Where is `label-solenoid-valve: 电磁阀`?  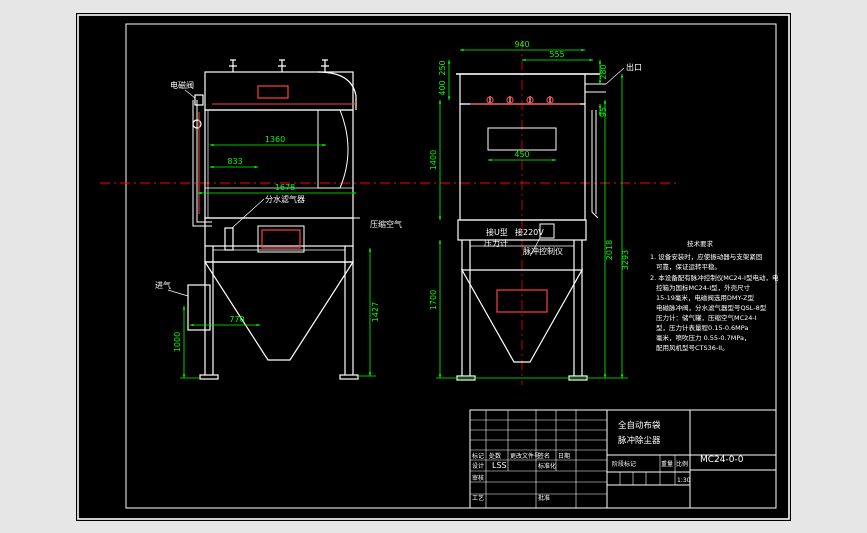 label-solenoid-valve: 电磁阀 is located at coordinates (182, 85).